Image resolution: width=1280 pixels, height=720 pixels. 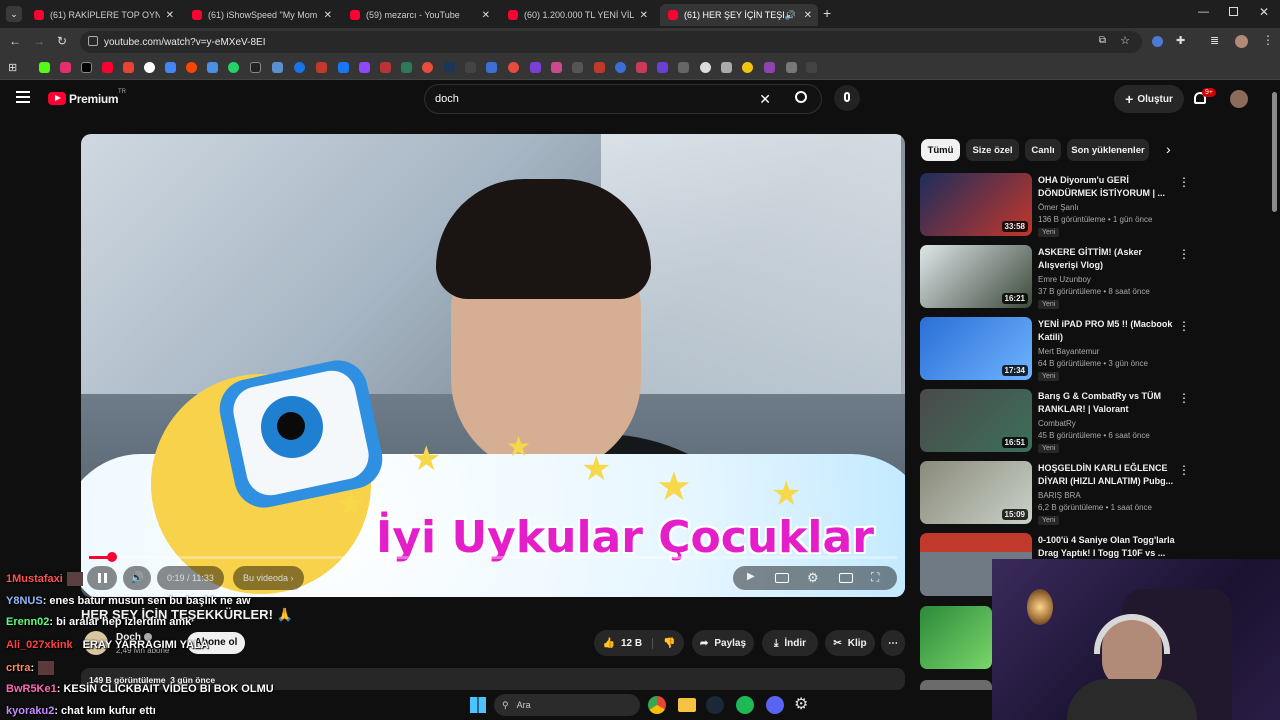 I want to click on discord-icon, so click(x=775, y=705).